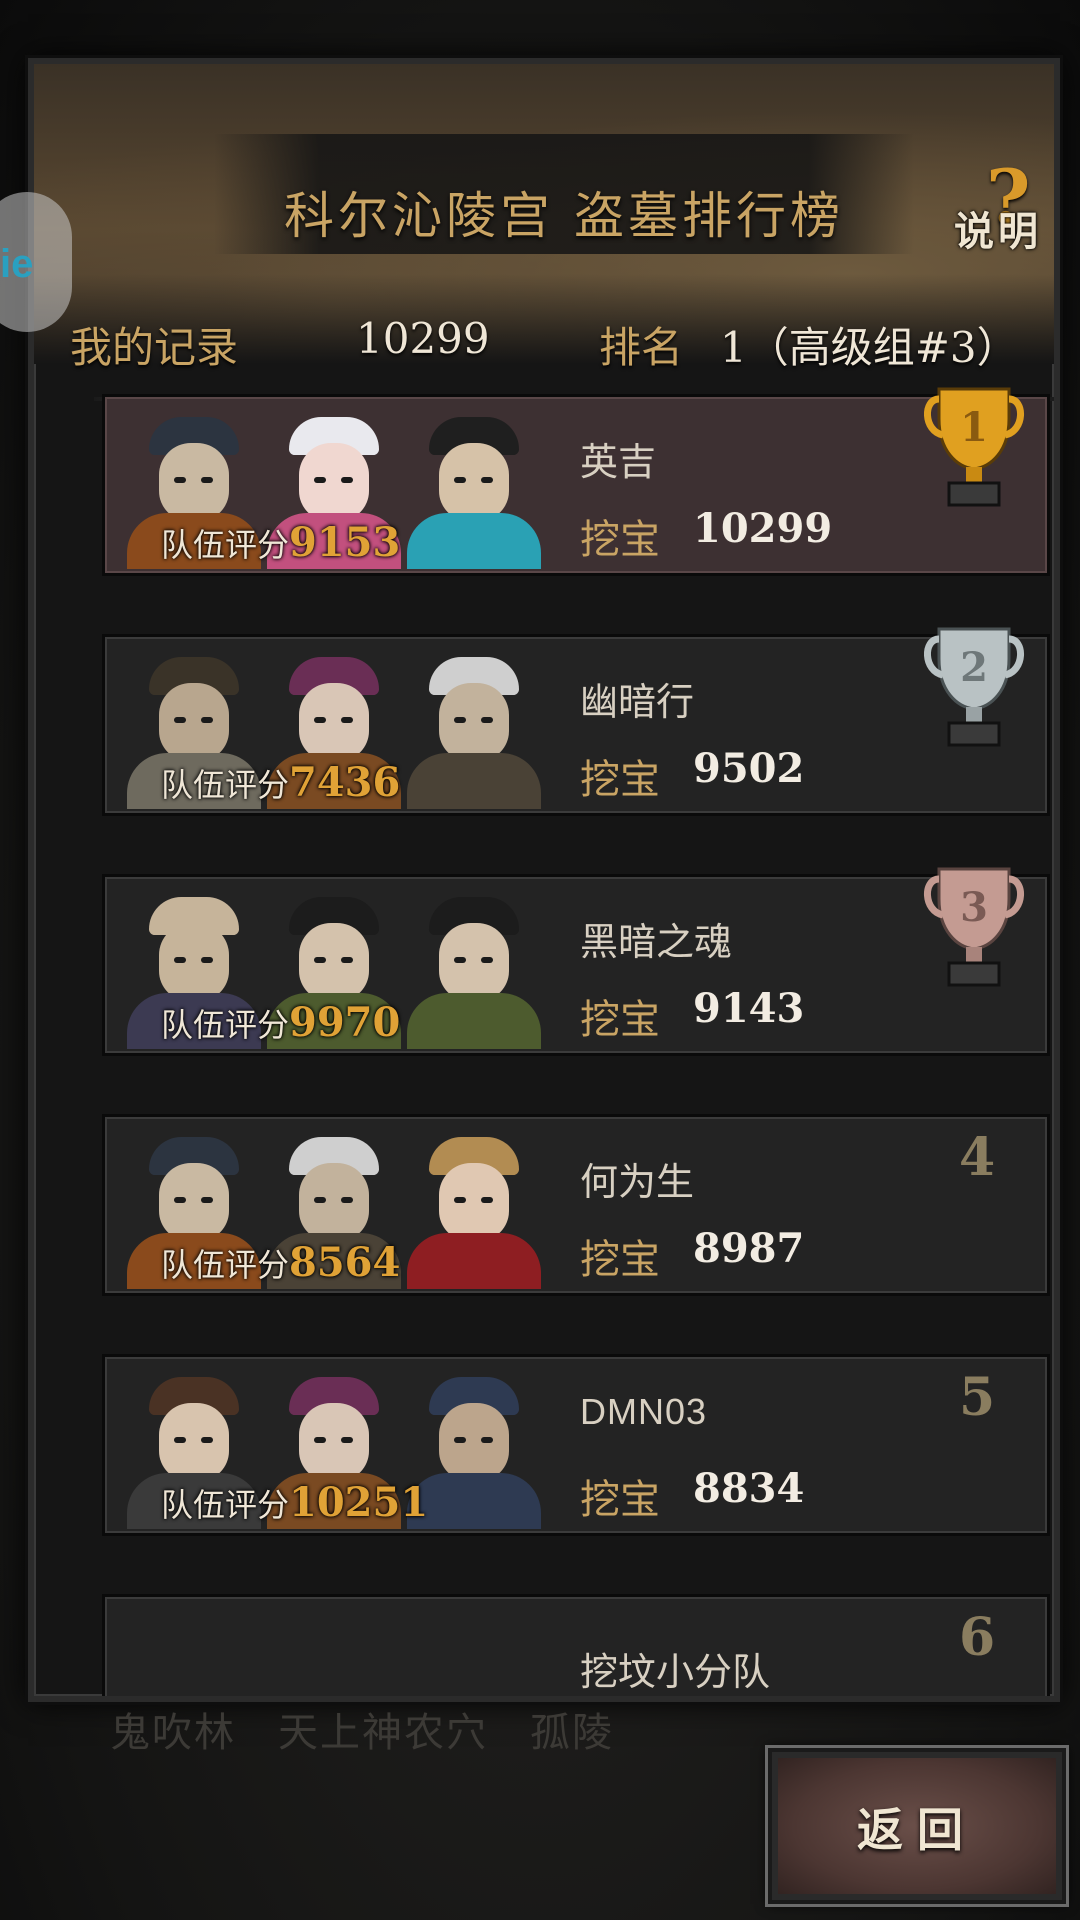 The height and width of the screenshot is (1920, 1080). Describe the element at coordinates (576, 721) in the screenshot. I see `leaderboard-row-2: 队伍评分7436 幽暗行 挖宝 9502 2` at that location.